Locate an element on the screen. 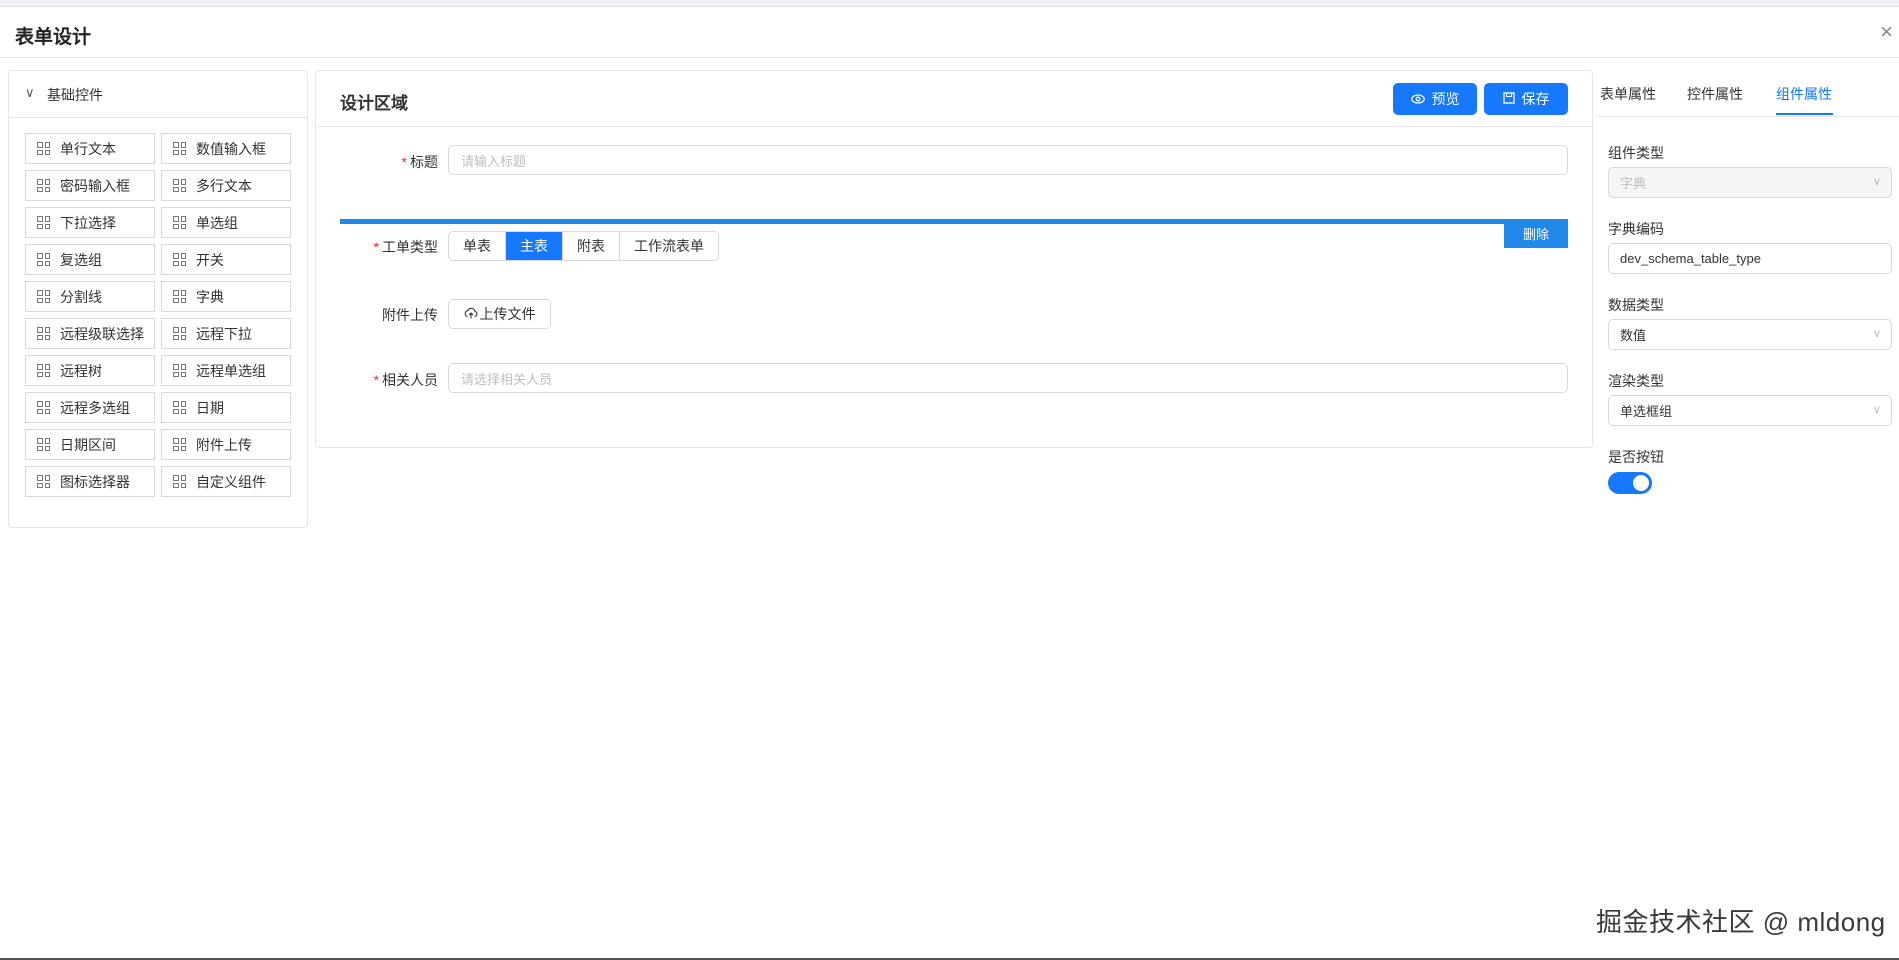 The width and height of the screenshot is (1899, 960). control-item-label: 远程下拉 is located at coordinates (224, 333).